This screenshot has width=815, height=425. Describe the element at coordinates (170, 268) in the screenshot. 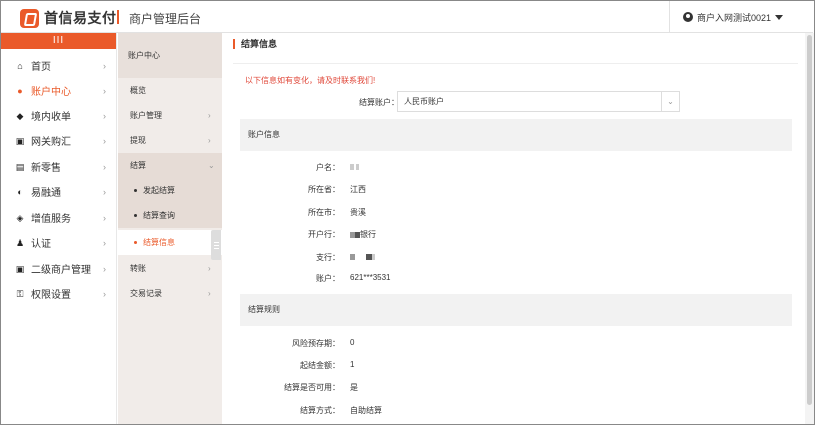

I see `submenu-item-transfer: 转账 ›` at that location.